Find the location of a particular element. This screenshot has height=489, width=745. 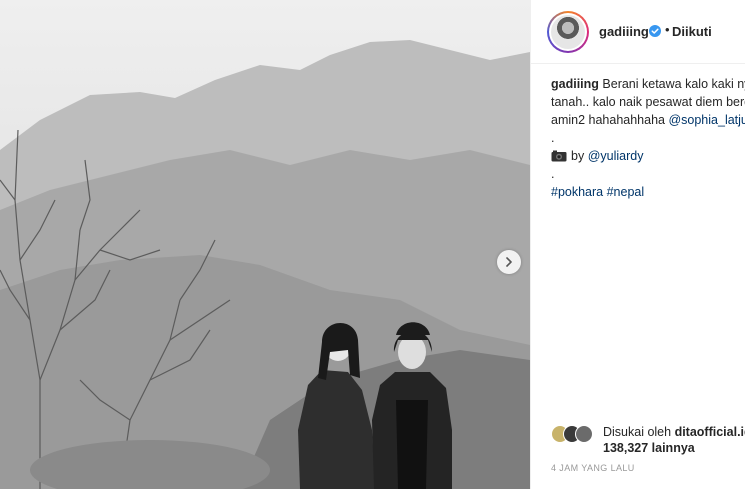

chevron-right-icon is located at coordinates (509, 262).